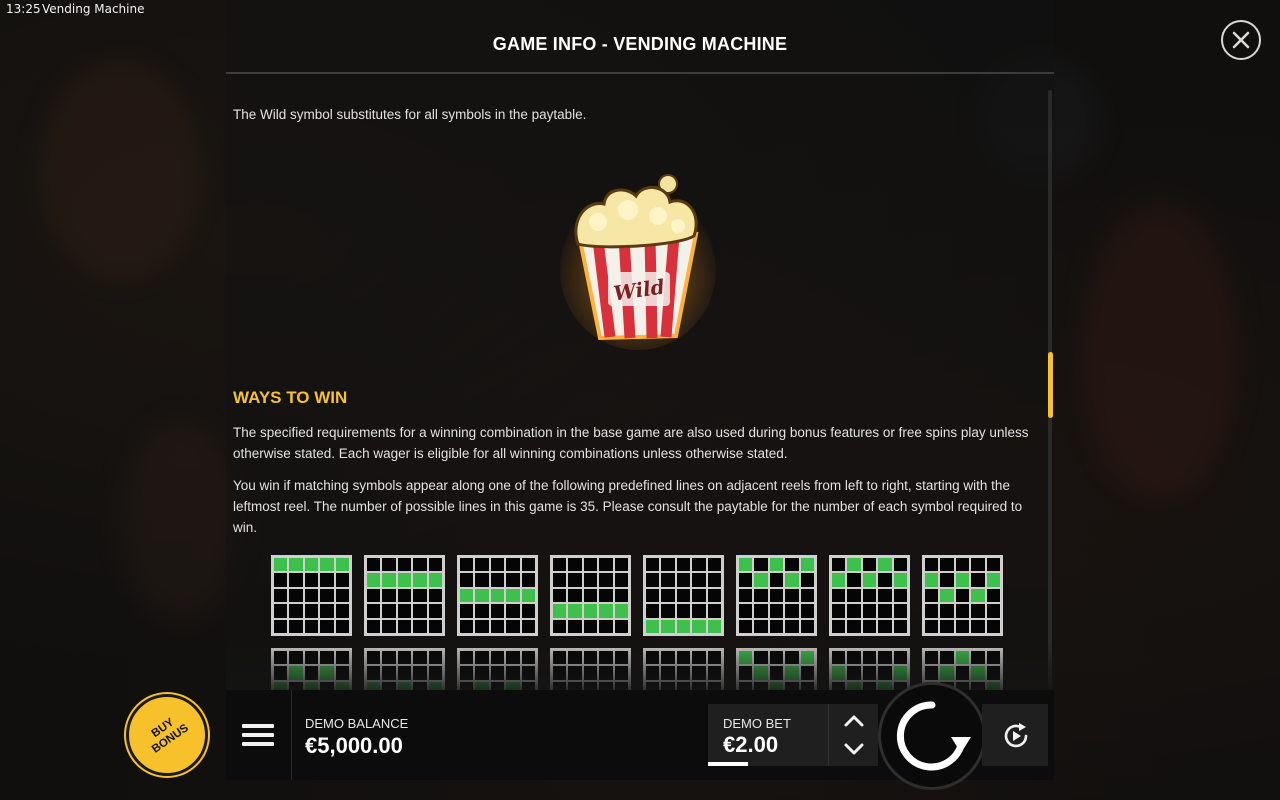  Describe the element at coordinates (854, 721) in the screenshot. I see `chevron-up-icon` at that location.